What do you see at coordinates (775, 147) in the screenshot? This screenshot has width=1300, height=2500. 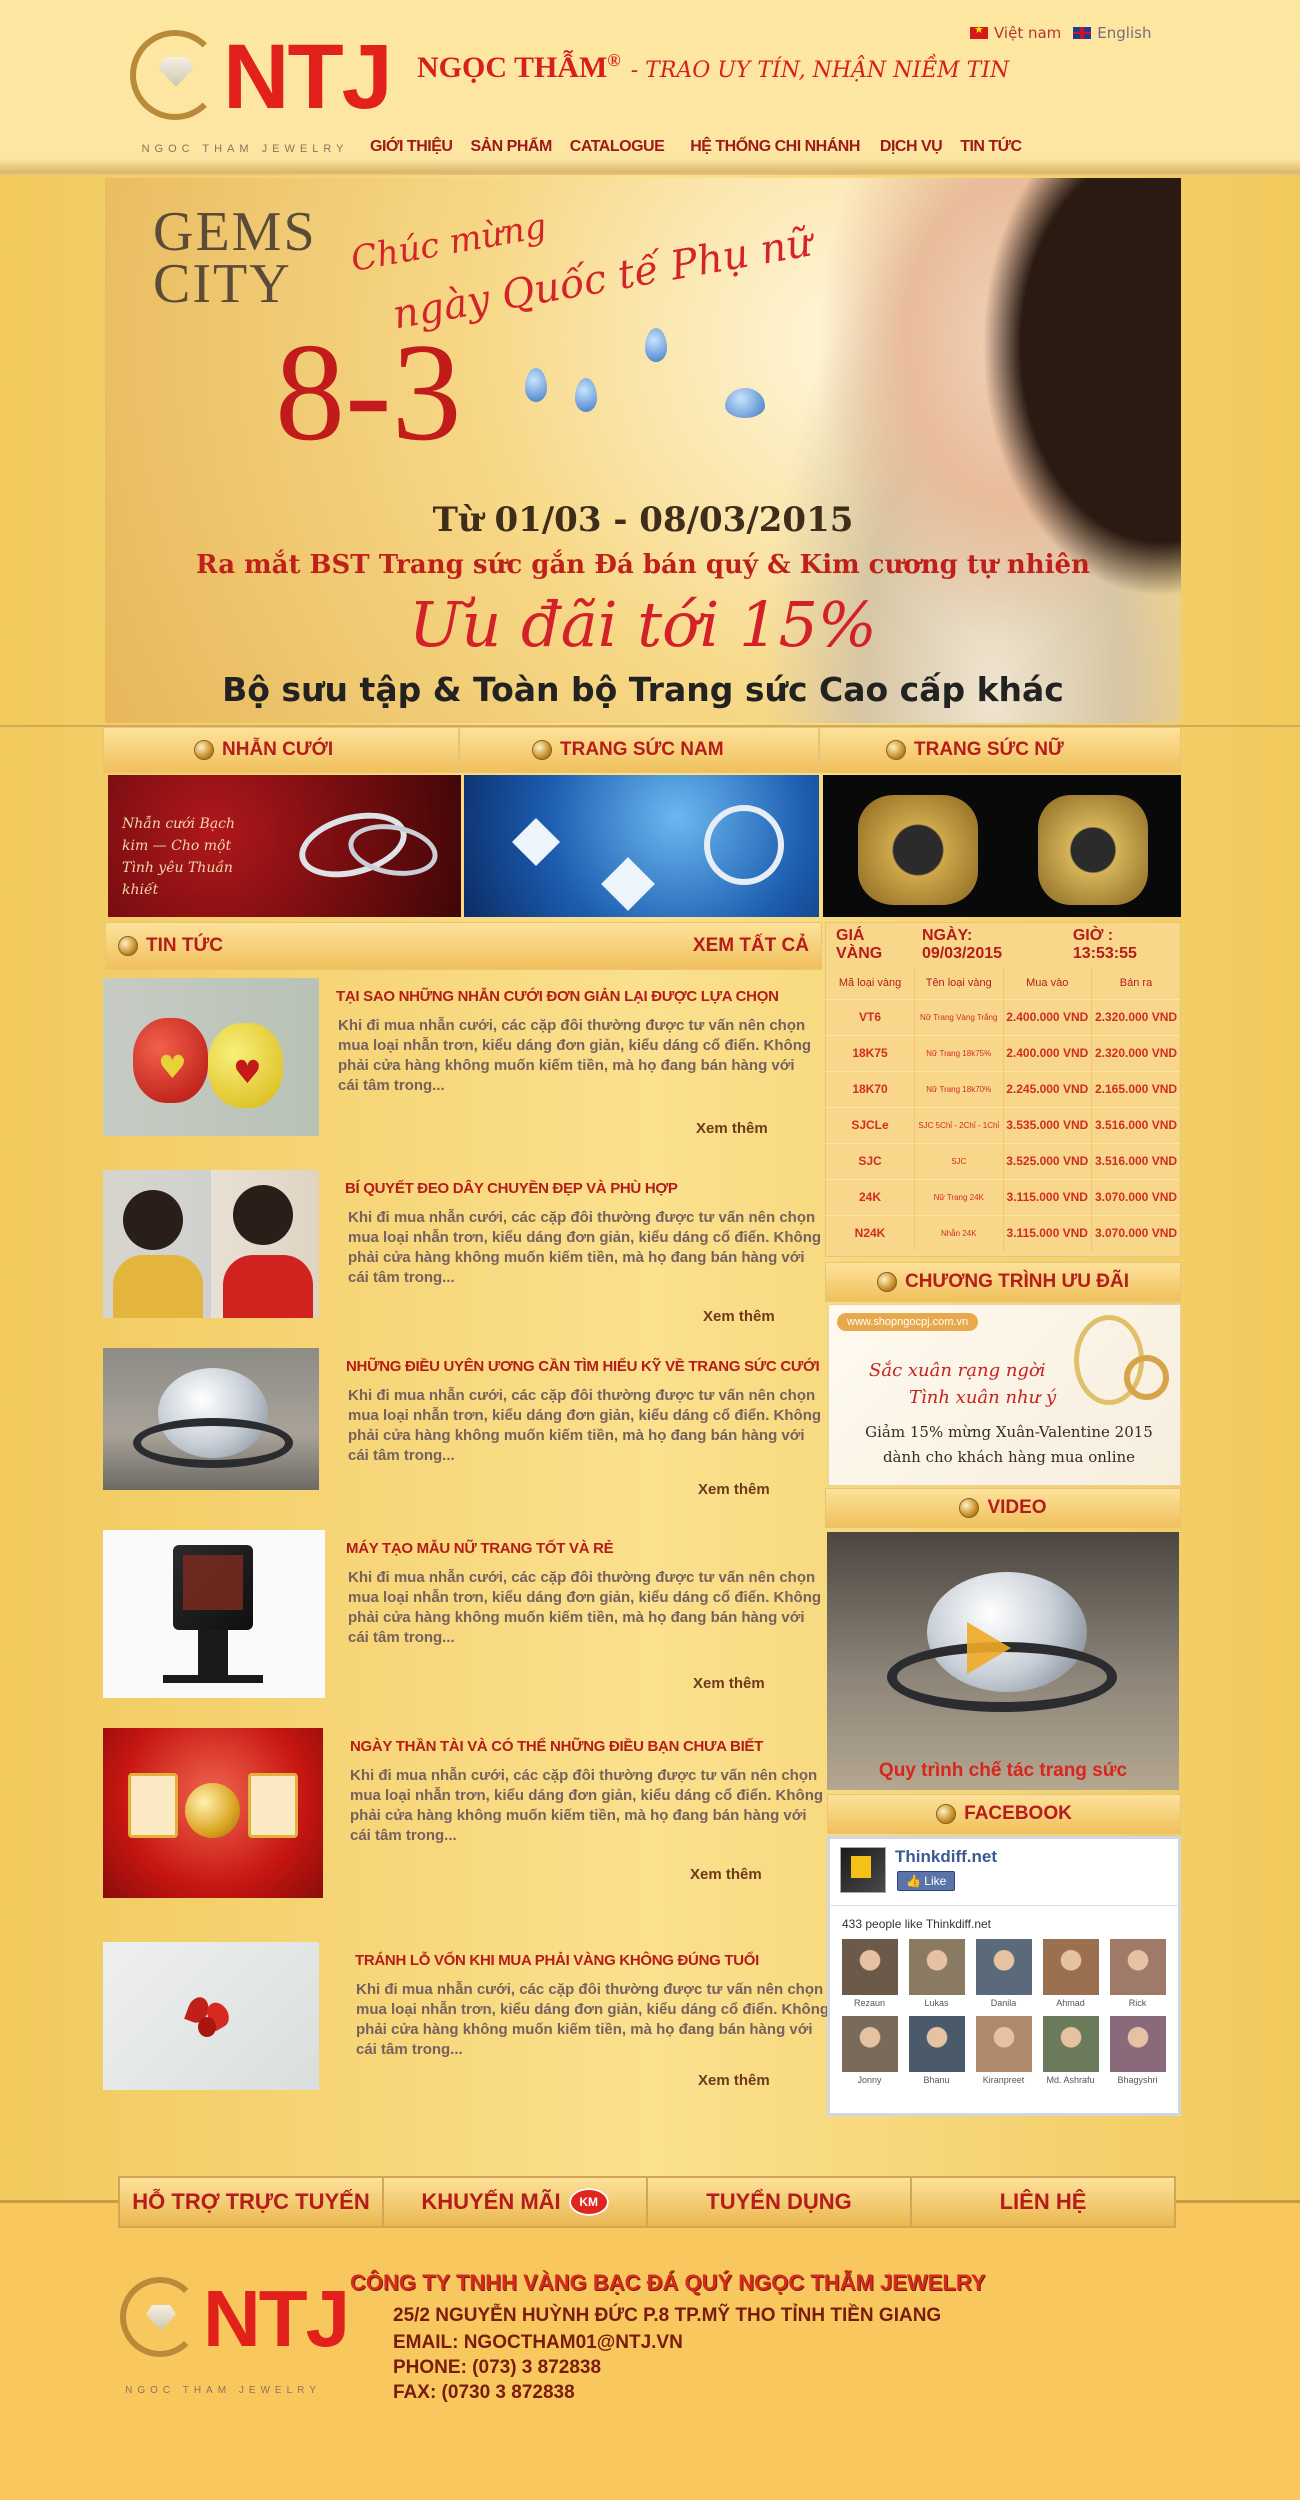 I see `nav-branches: HỆ THỐNG CHI NHÁNH` at bounding box center [775, 147].